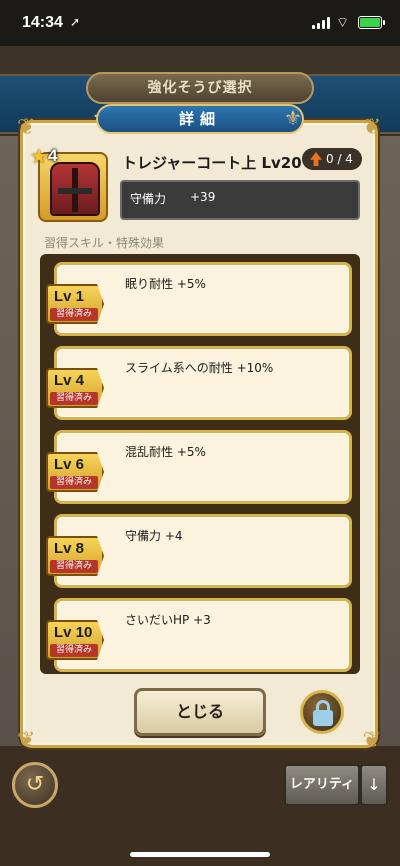  What do you see at coordinates (200, 712) in the screenshot?
I see `close-button: とじる` at bounding box center [200, 712].